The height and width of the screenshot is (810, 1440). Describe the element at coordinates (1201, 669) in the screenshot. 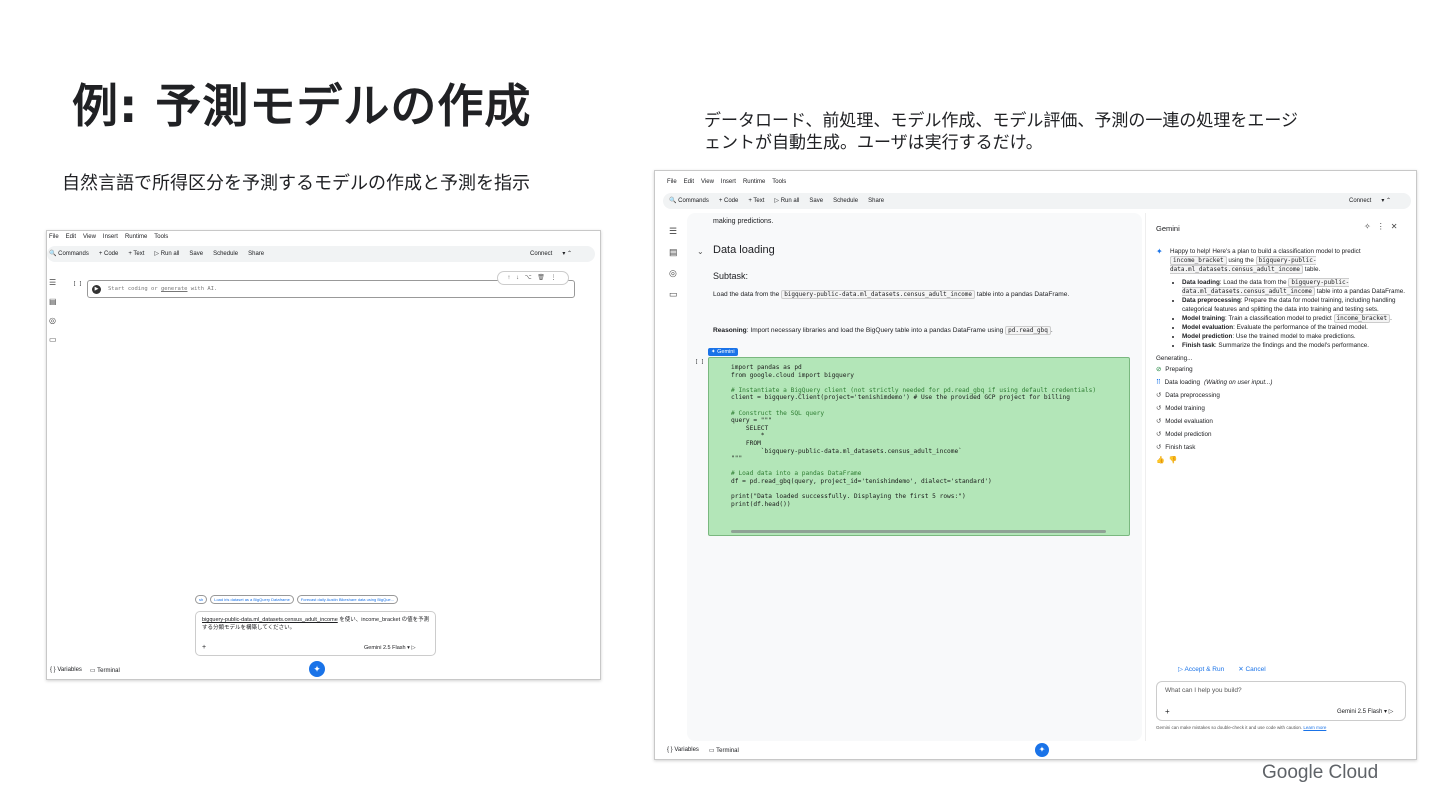

I see `accept-run-button: ▷ Accept & Run` at that location.